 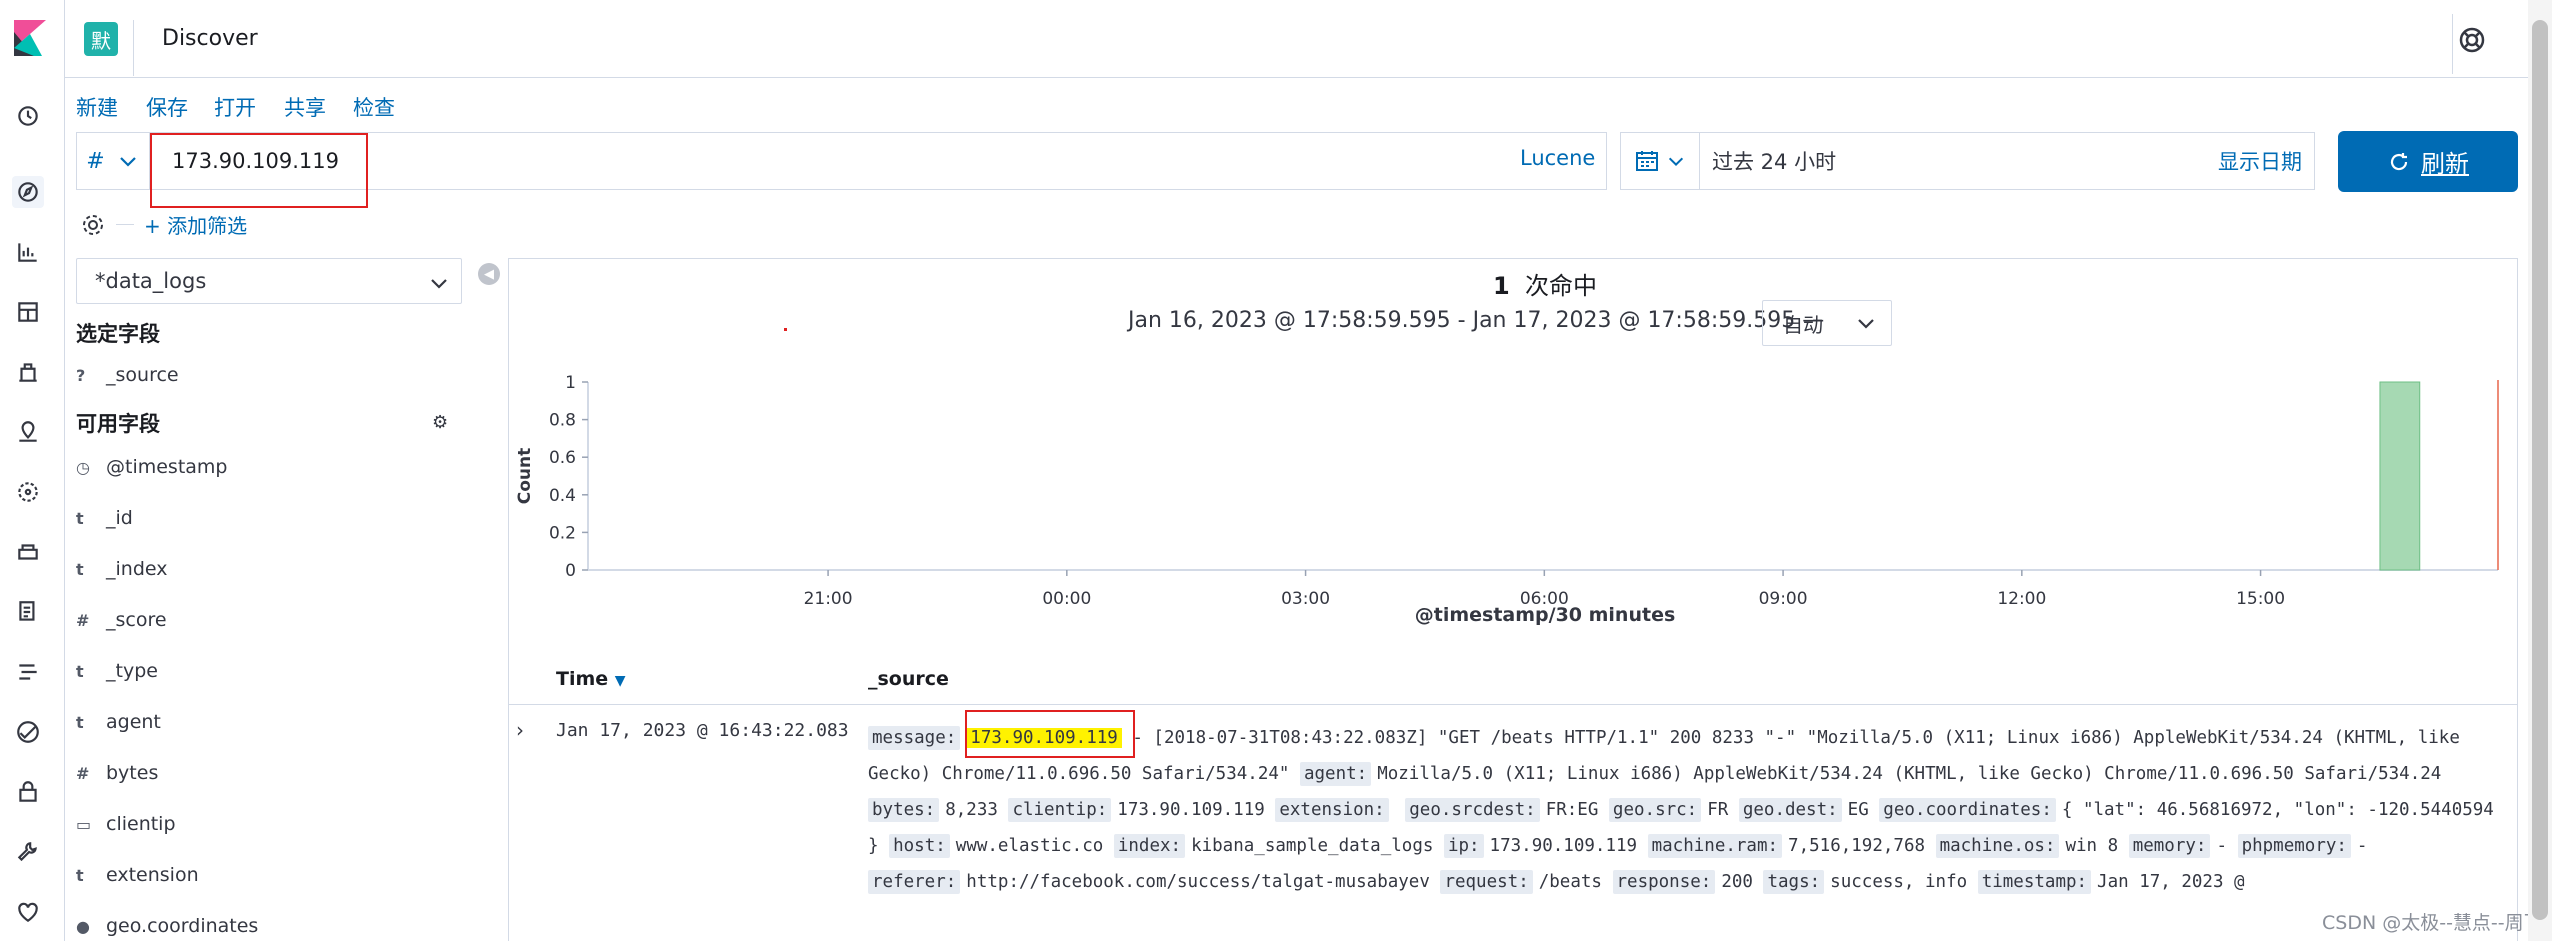 I want to click on chart-bar, so click(x=2400, y=476).